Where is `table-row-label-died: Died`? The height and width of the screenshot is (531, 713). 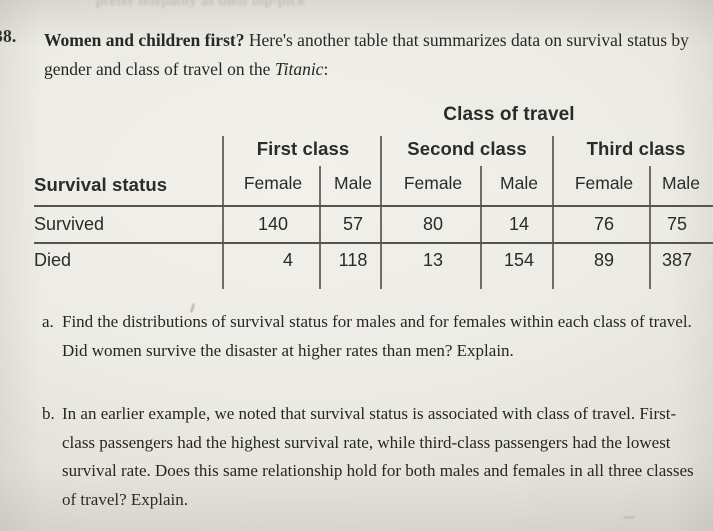
table-row-label-died: Died is located at coordinates (53, 260).